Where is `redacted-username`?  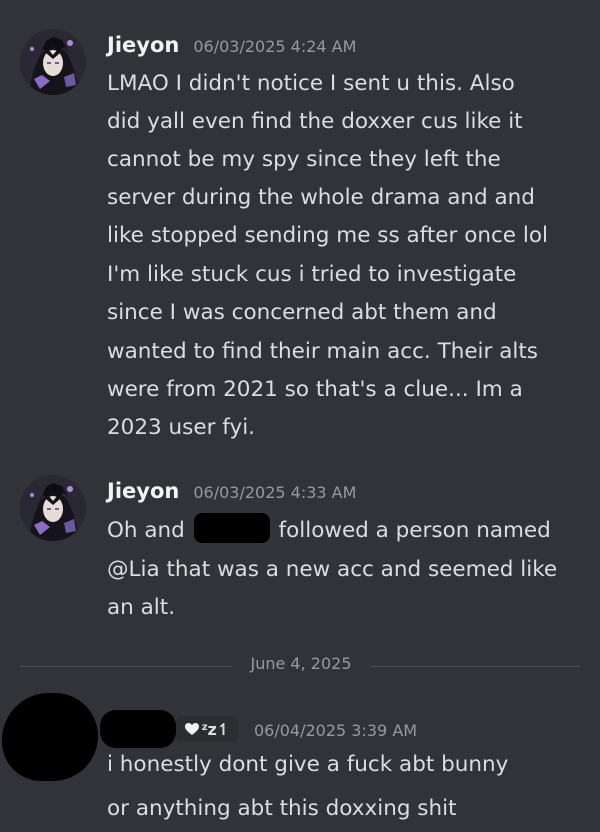
redacted-username is located at coordinates (138, 729).